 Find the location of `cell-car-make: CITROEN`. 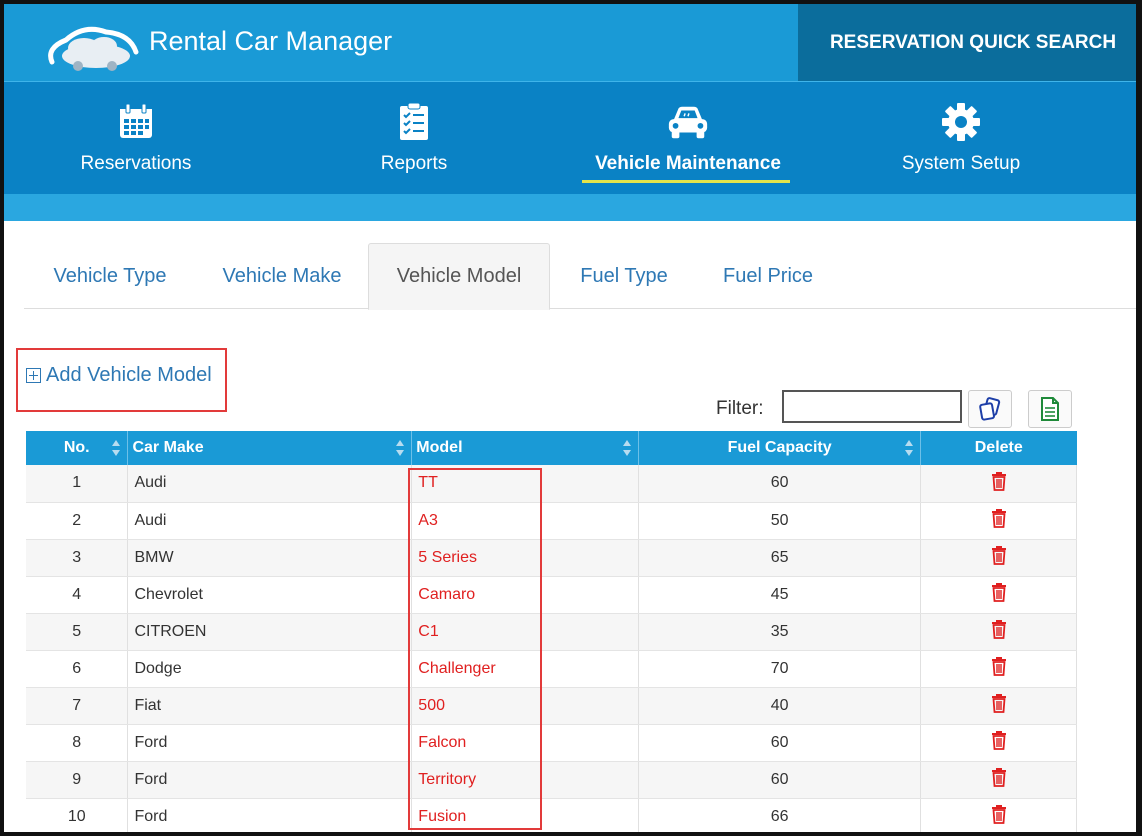

cell-car-make: CITROEN is located at coordinates (270, 632).